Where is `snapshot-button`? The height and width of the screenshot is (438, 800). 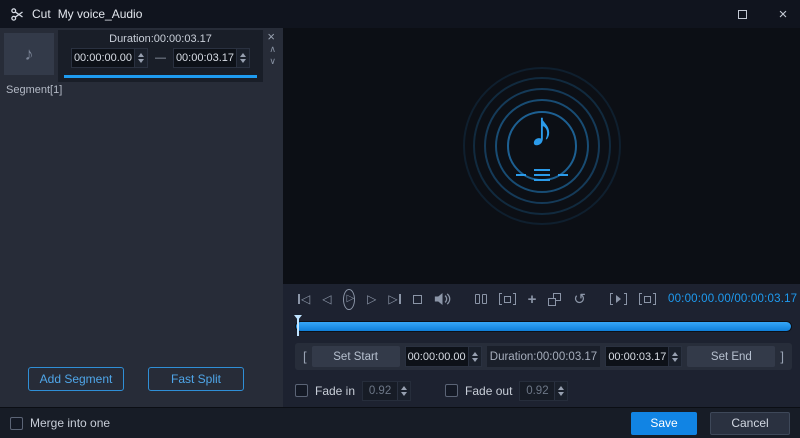
snapshot-button is located at coordinates (507, 299).